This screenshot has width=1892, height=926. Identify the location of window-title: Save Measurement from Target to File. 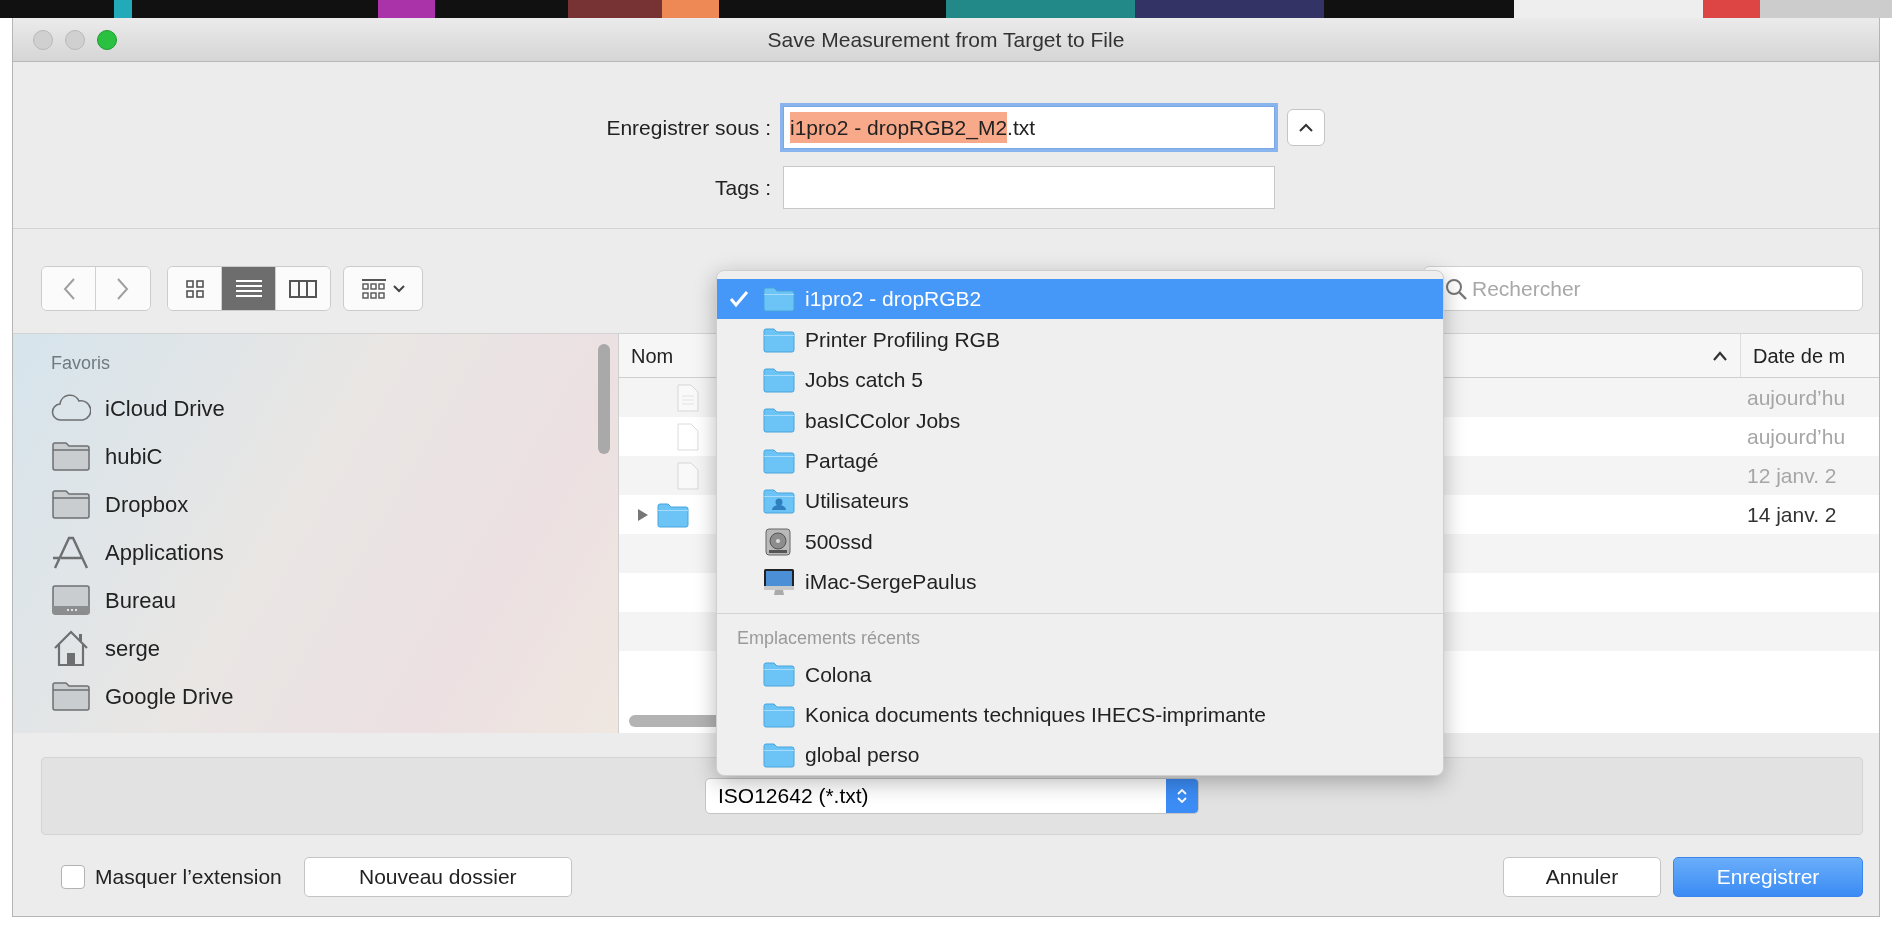
(946, 39).